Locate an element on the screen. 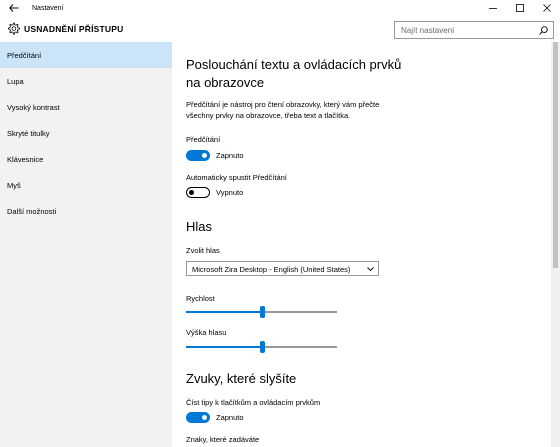 Image resolution: width=560 pixels, height=447 pixels. speed-label: Rychlost is located at coordinates (200, 298).